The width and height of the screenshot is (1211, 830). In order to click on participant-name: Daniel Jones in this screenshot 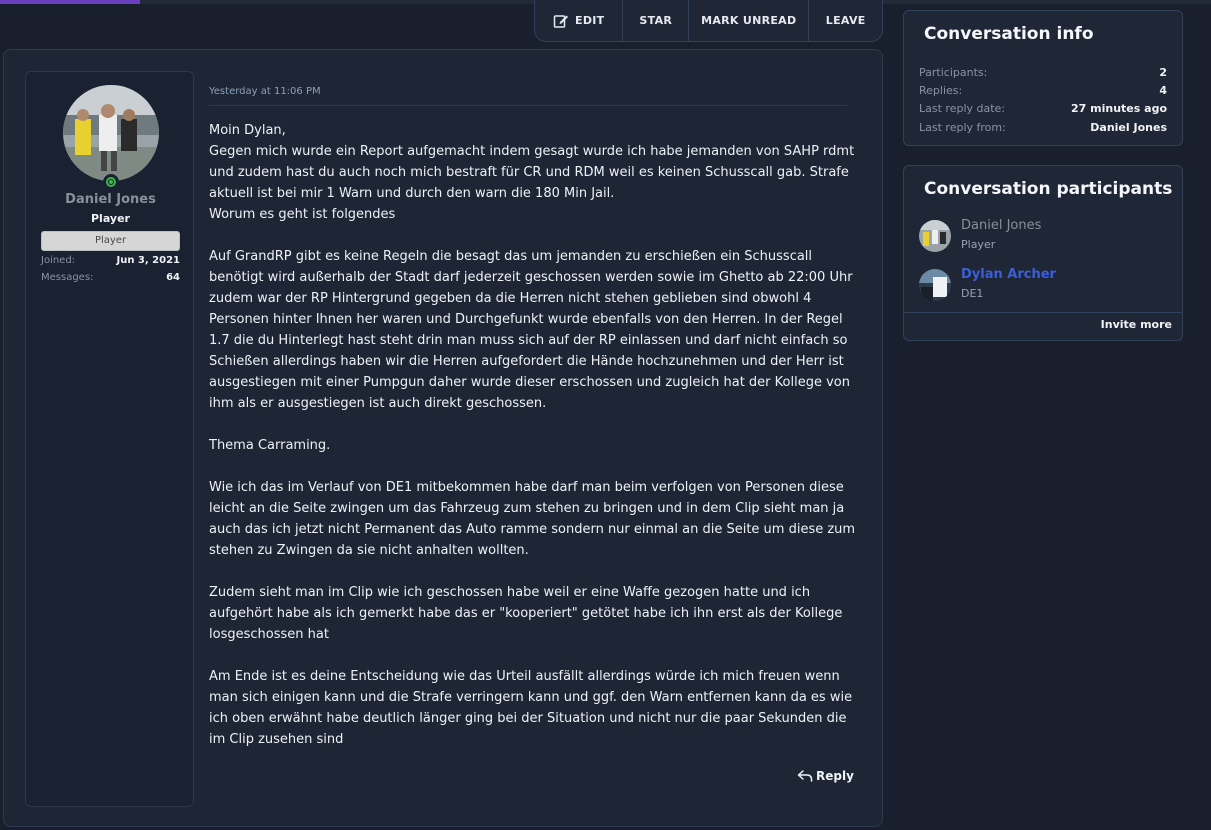, I will do `click(1001, 225)`.